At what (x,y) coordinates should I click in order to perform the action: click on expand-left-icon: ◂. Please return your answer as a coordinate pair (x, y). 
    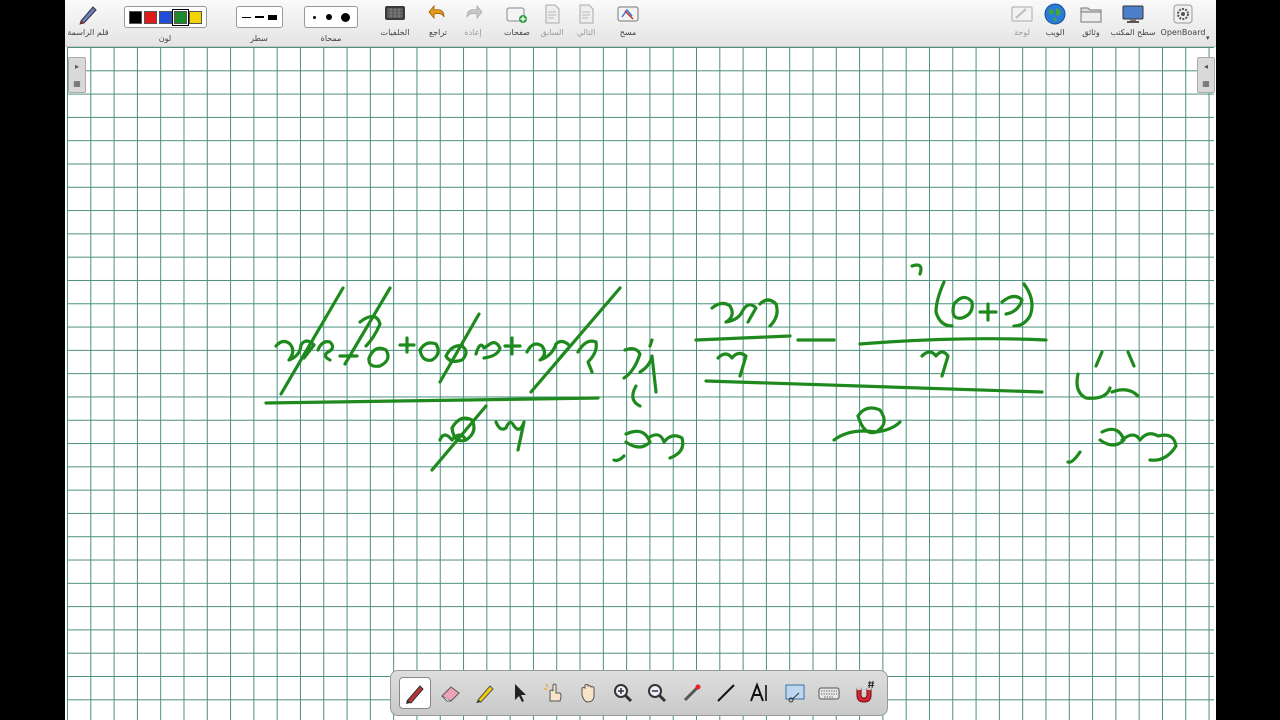
    Looking at the image, I should click on (1205, 66).